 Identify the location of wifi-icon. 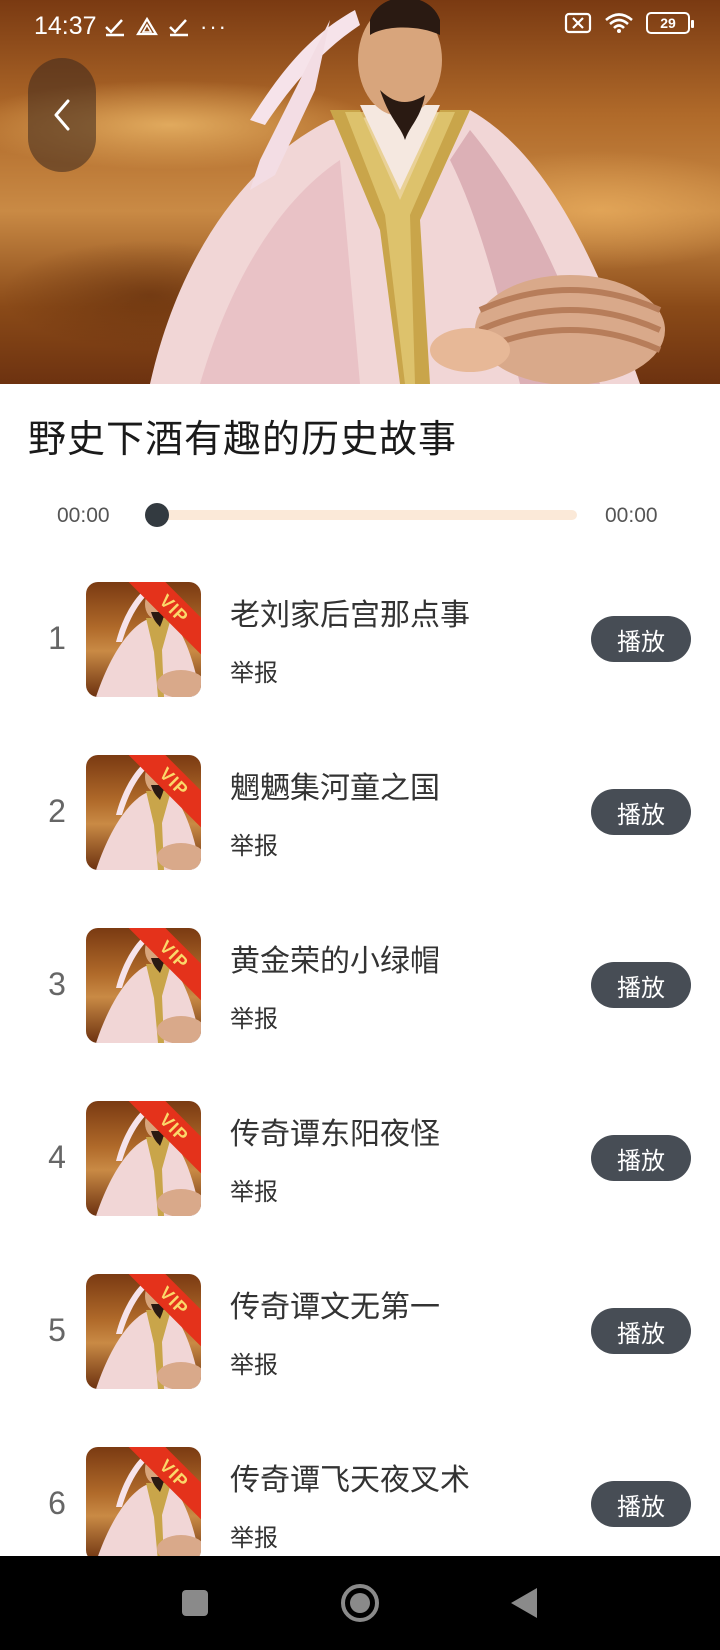
(619, 23).